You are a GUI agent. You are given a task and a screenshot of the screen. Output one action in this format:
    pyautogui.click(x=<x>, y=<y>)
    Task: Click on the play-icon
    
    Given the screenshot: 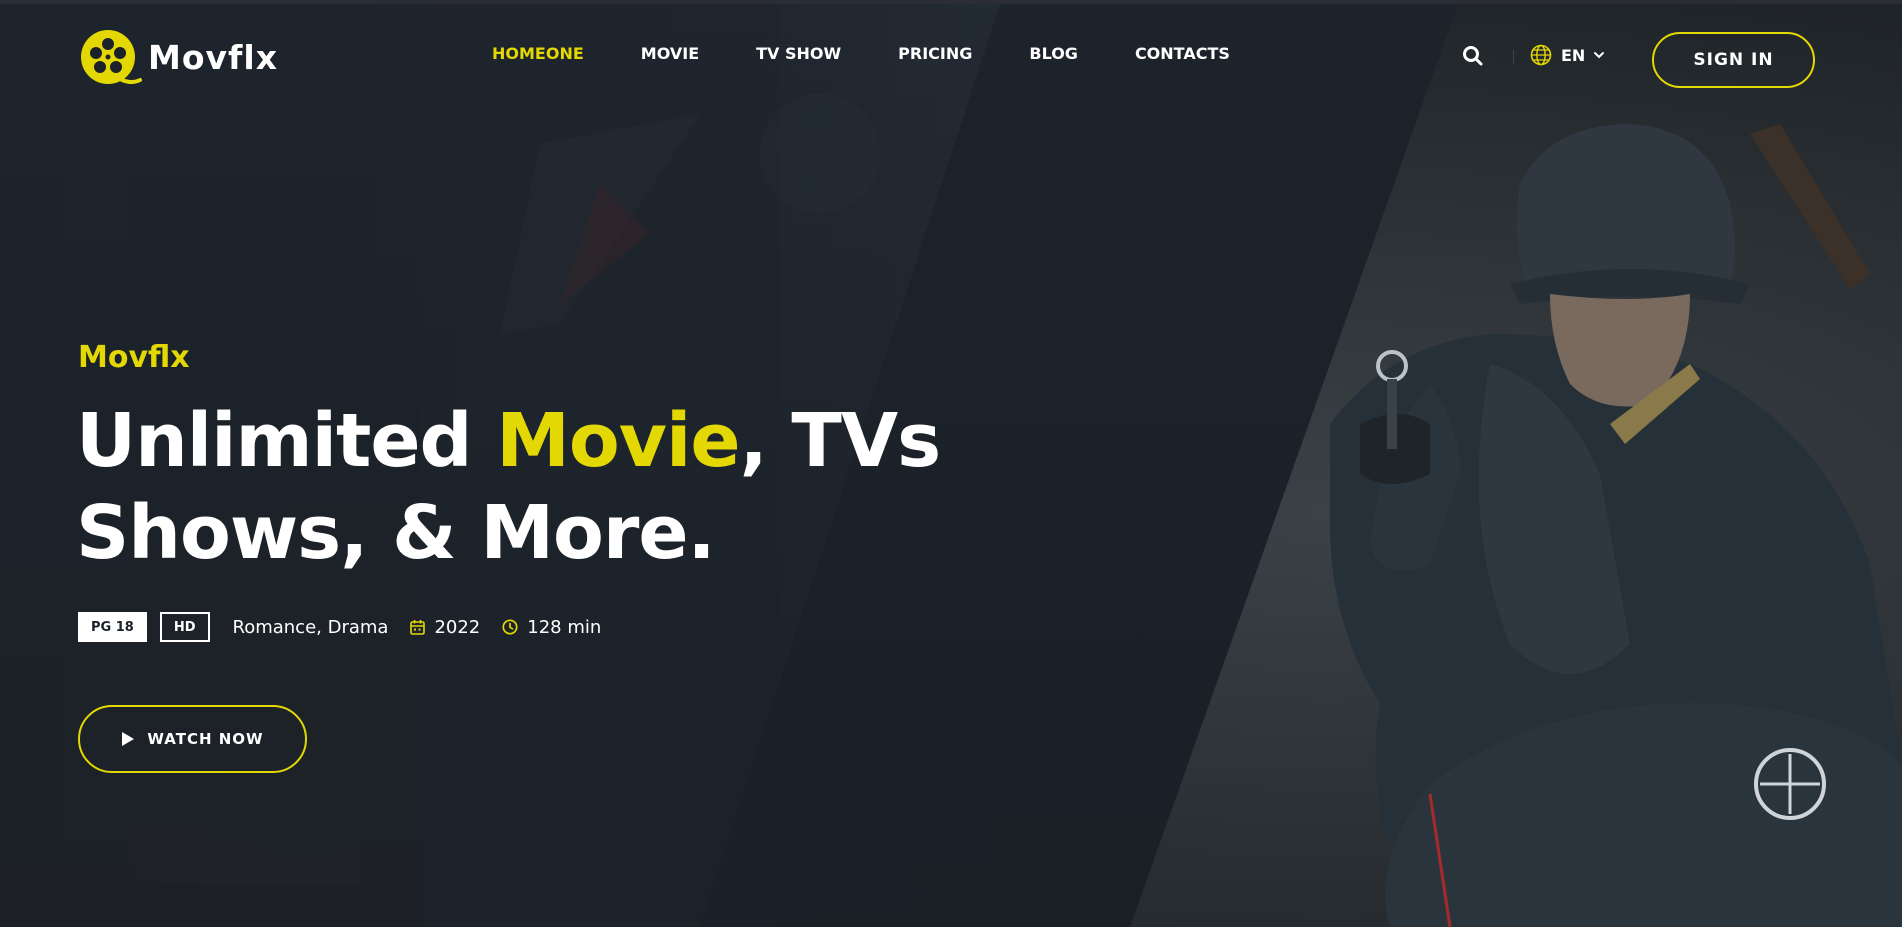 What is the action you would take?
    pyautogui.click(x=128, y=739)
    